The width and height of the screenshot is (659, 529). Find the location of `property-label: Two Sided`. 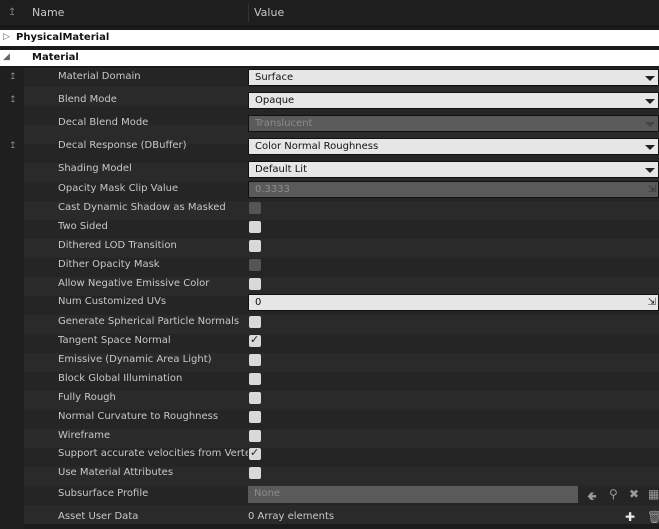

property-label: Two Sided is located at coordinates (83, 226).